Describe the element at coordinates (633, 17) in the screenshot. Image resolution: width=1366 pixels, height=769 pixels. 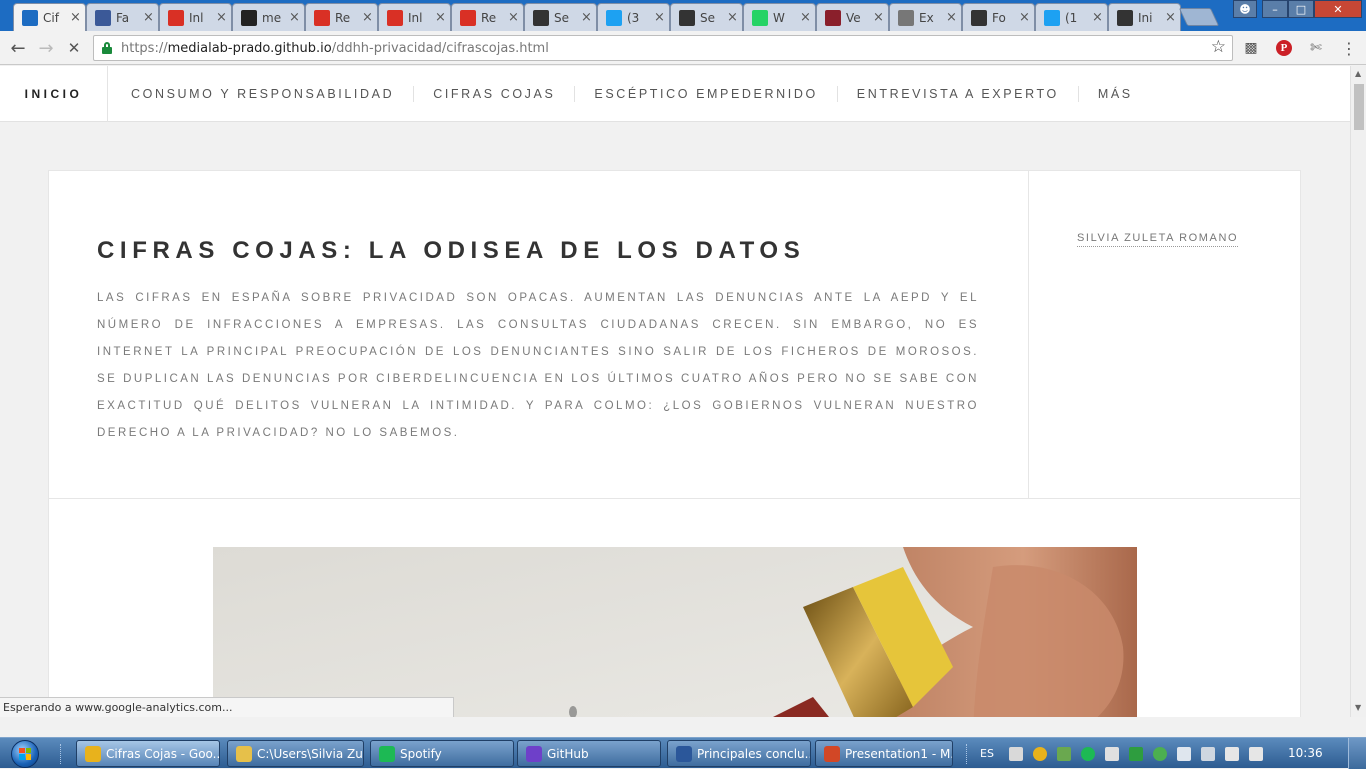
I see `browser-tab: (3 ×` at that location.